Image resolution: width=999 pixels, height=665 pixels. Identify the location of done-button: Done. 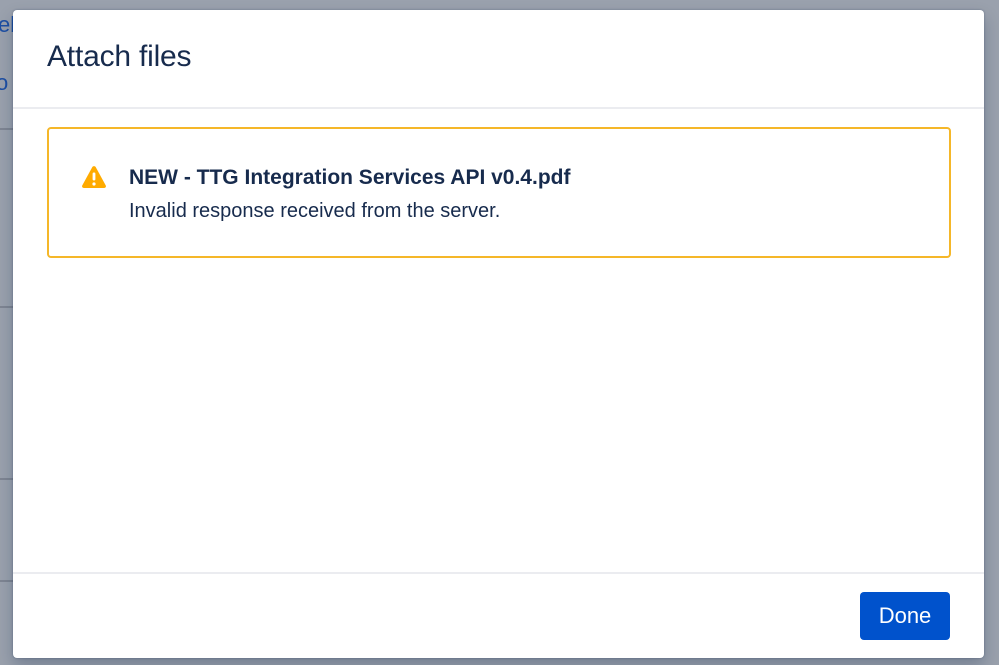
(905, 616).